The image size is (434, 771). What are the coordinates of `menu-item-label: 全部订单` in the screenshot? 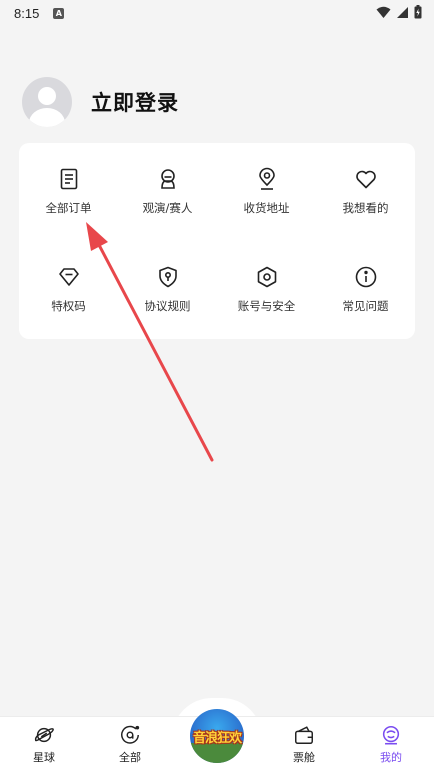 It's located at (68, 208).